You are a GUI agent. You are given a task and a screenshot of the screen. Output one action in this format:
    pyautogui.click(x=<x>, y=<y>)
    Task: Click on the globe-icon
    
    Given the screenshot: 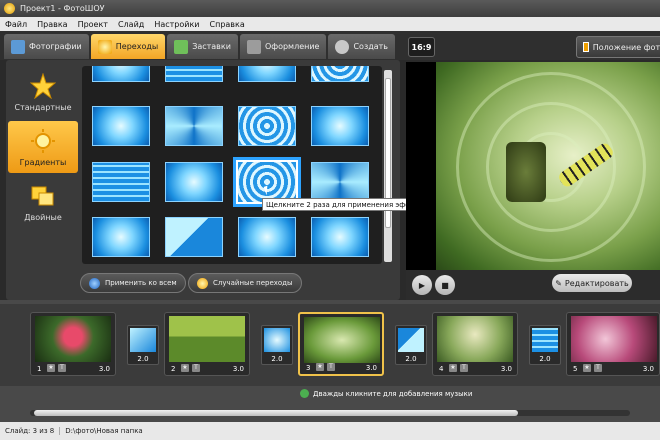 What is the action you would take?
    pyautogui.click(x=94, y=283)
    